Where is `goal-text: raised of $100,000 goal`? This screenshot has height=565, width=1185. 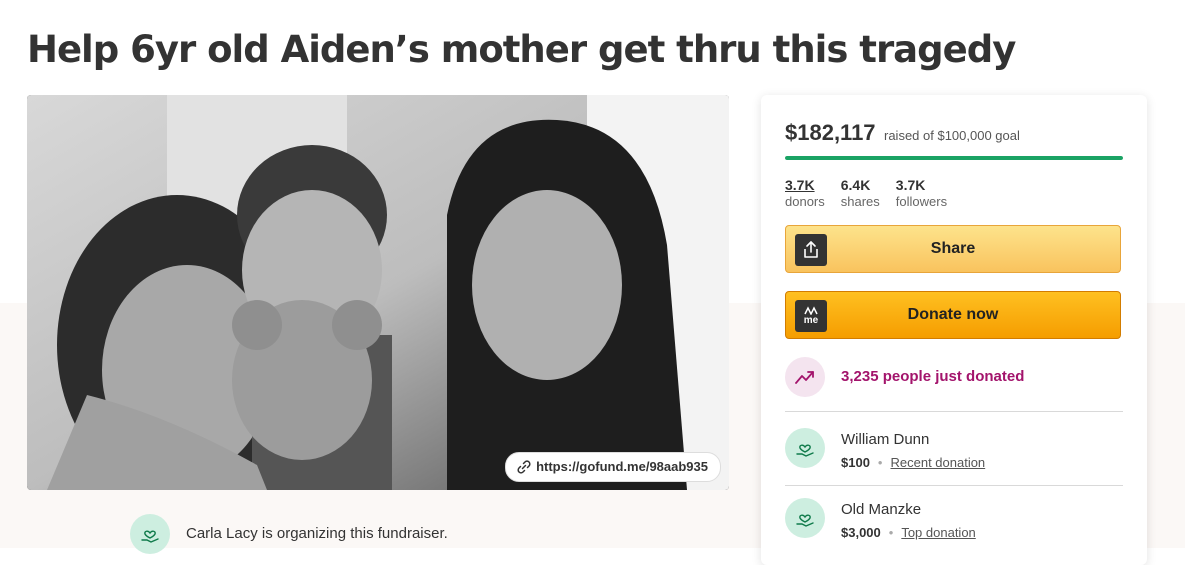 goal-text: raised of $100,000 goal is located at coordinates (952, 135).